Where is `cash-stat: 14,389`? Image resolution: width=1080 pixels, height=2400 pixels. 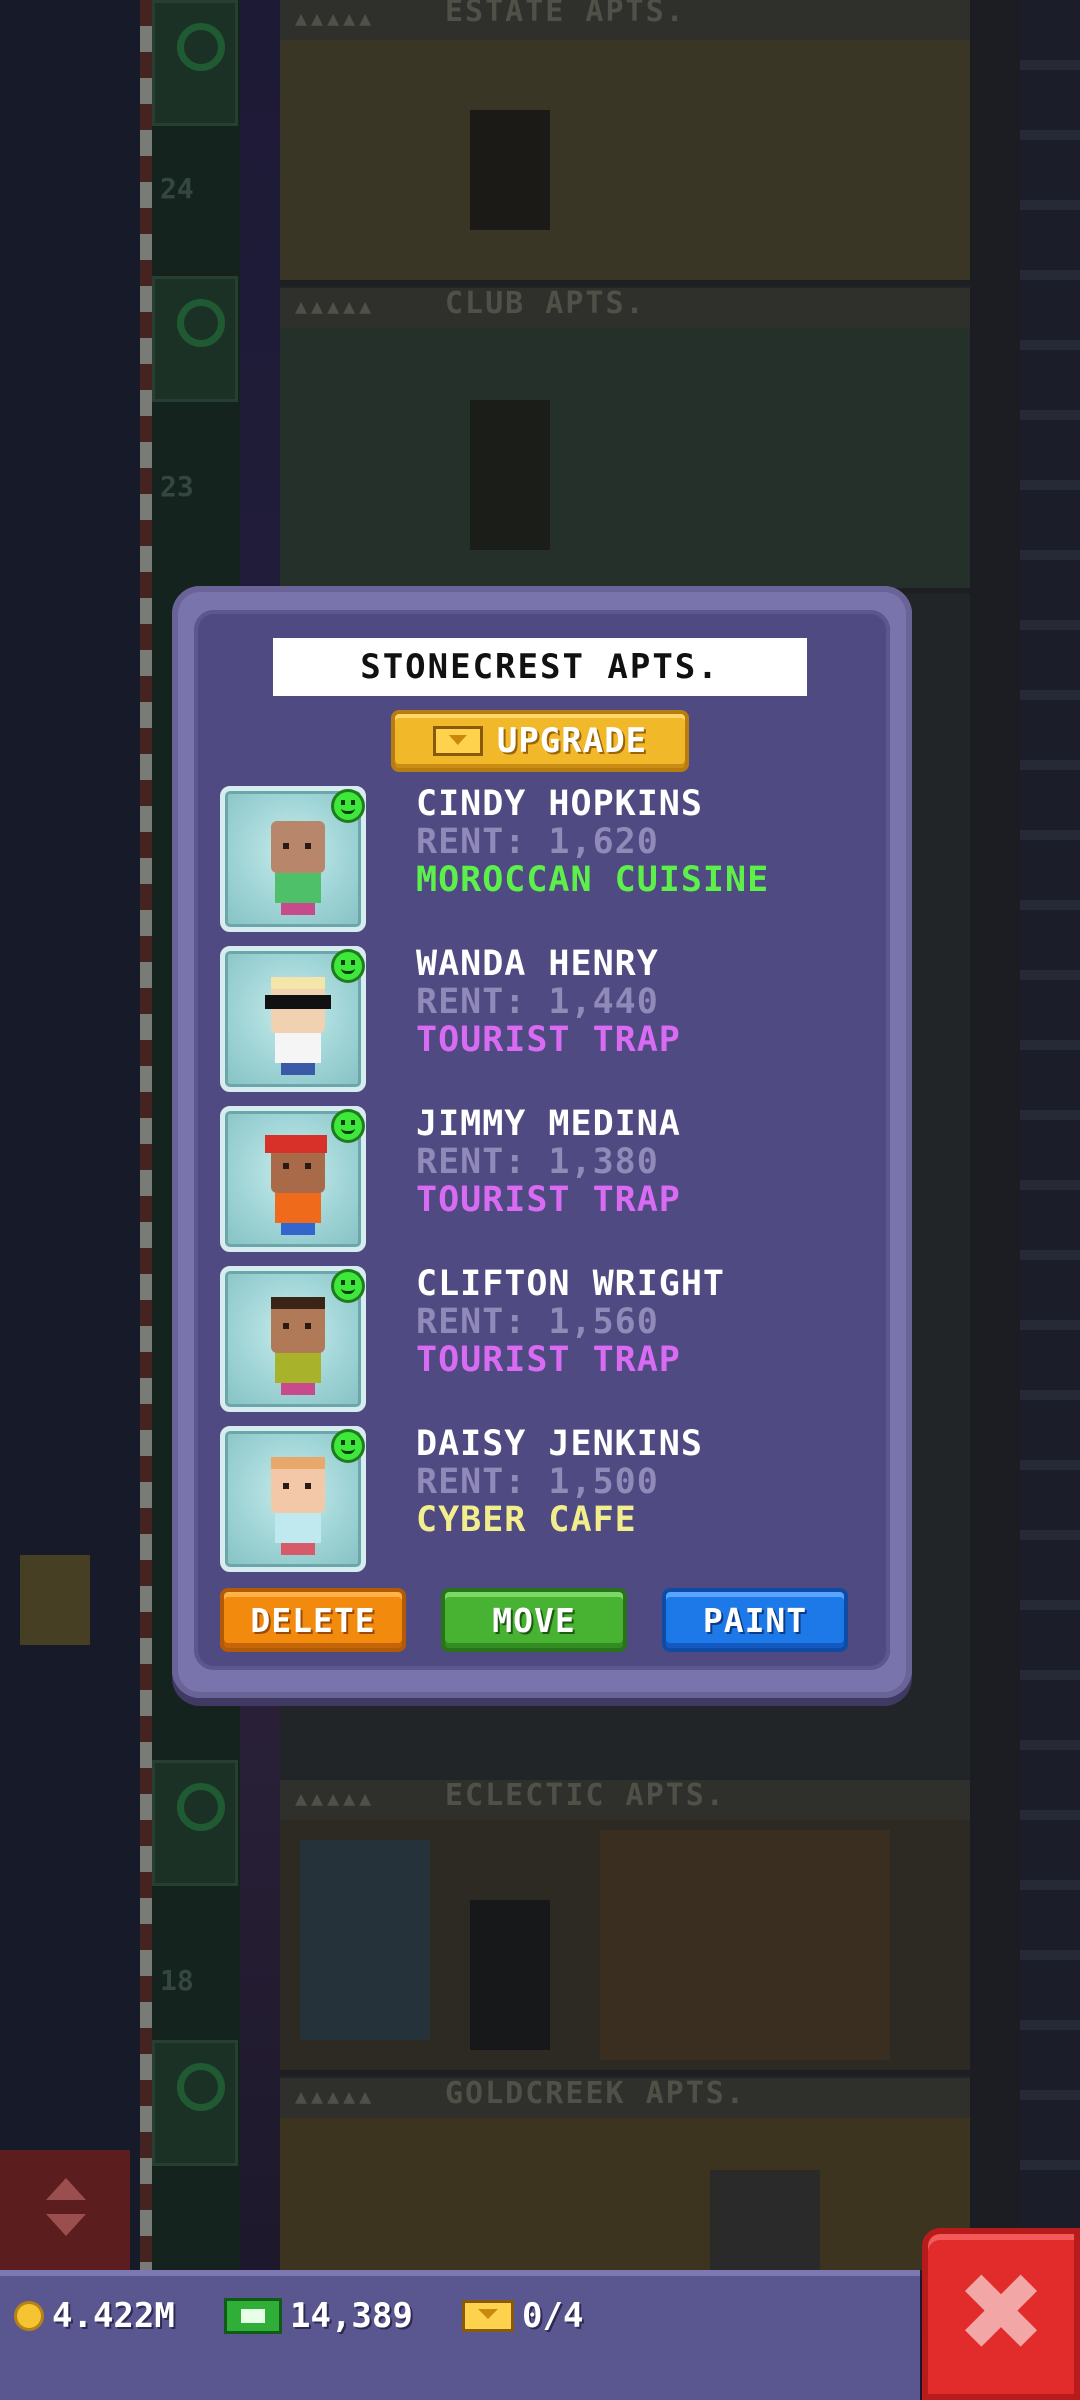
cash-stat: 14,389 is located at coordinates (318, 2316).